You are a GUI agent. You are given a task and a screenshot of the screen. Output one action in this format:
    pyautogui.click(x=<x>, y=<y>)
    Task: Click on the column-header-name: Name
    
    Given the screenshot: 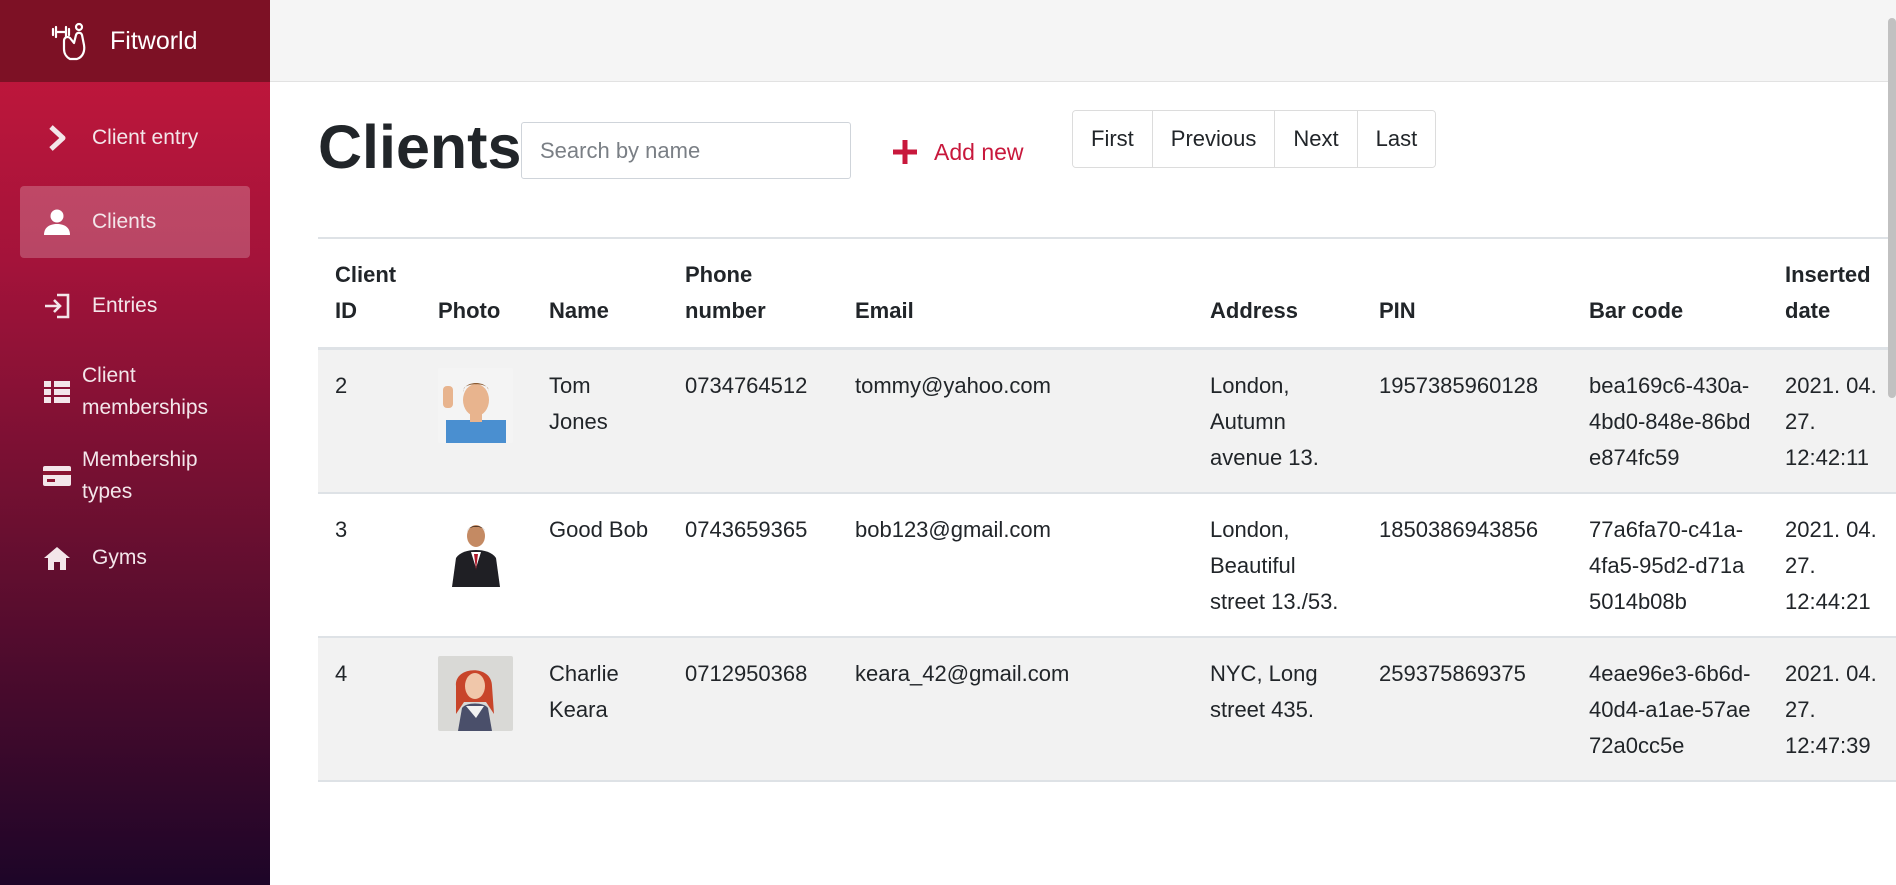 What is the action you would take?
    pyautogui.click(x=600, y=294)
    